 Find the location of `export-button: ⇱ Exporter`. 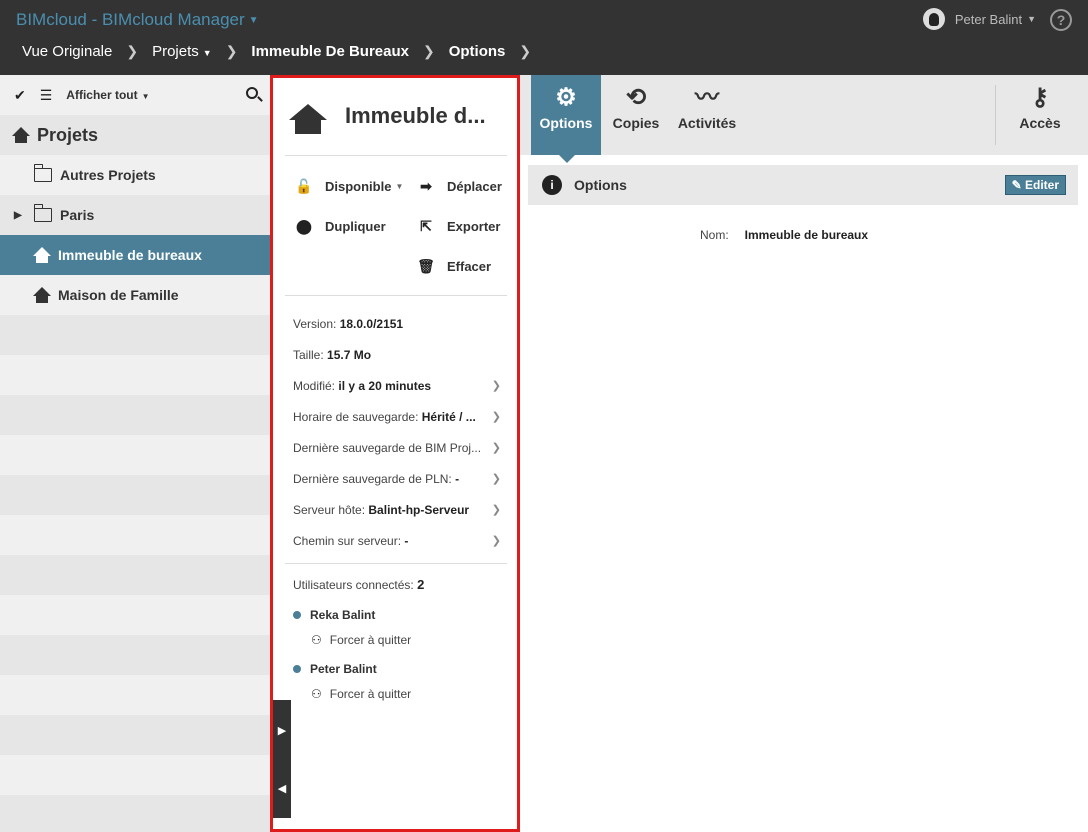

export-button: ⇱ Exporter is located at coordinates (457, 226).